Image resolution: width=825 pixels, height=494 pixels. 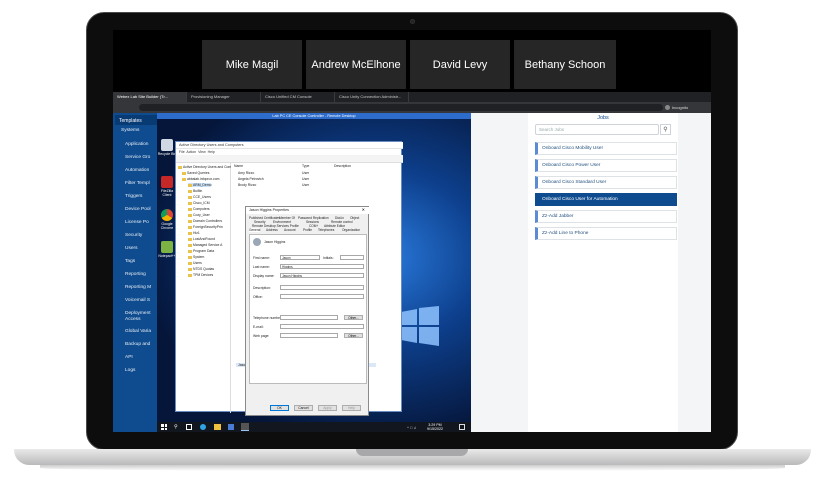 I want to click on sidebar-item: API, so click(x=129, y=357).